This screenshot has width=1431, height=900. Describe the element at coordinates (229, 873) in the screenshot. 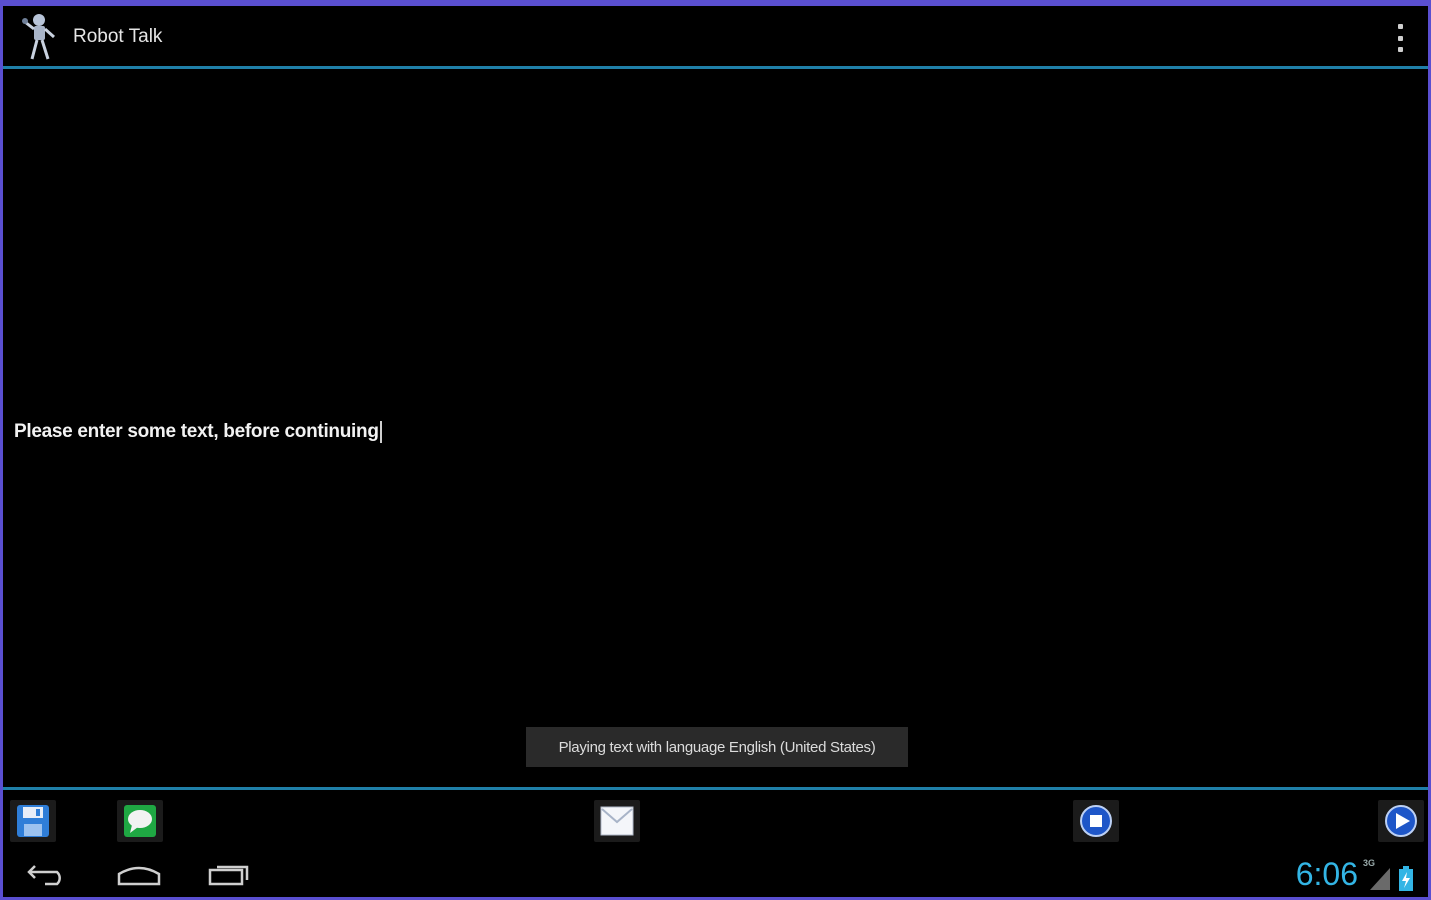

I see `recent-apps-icon` at that location.